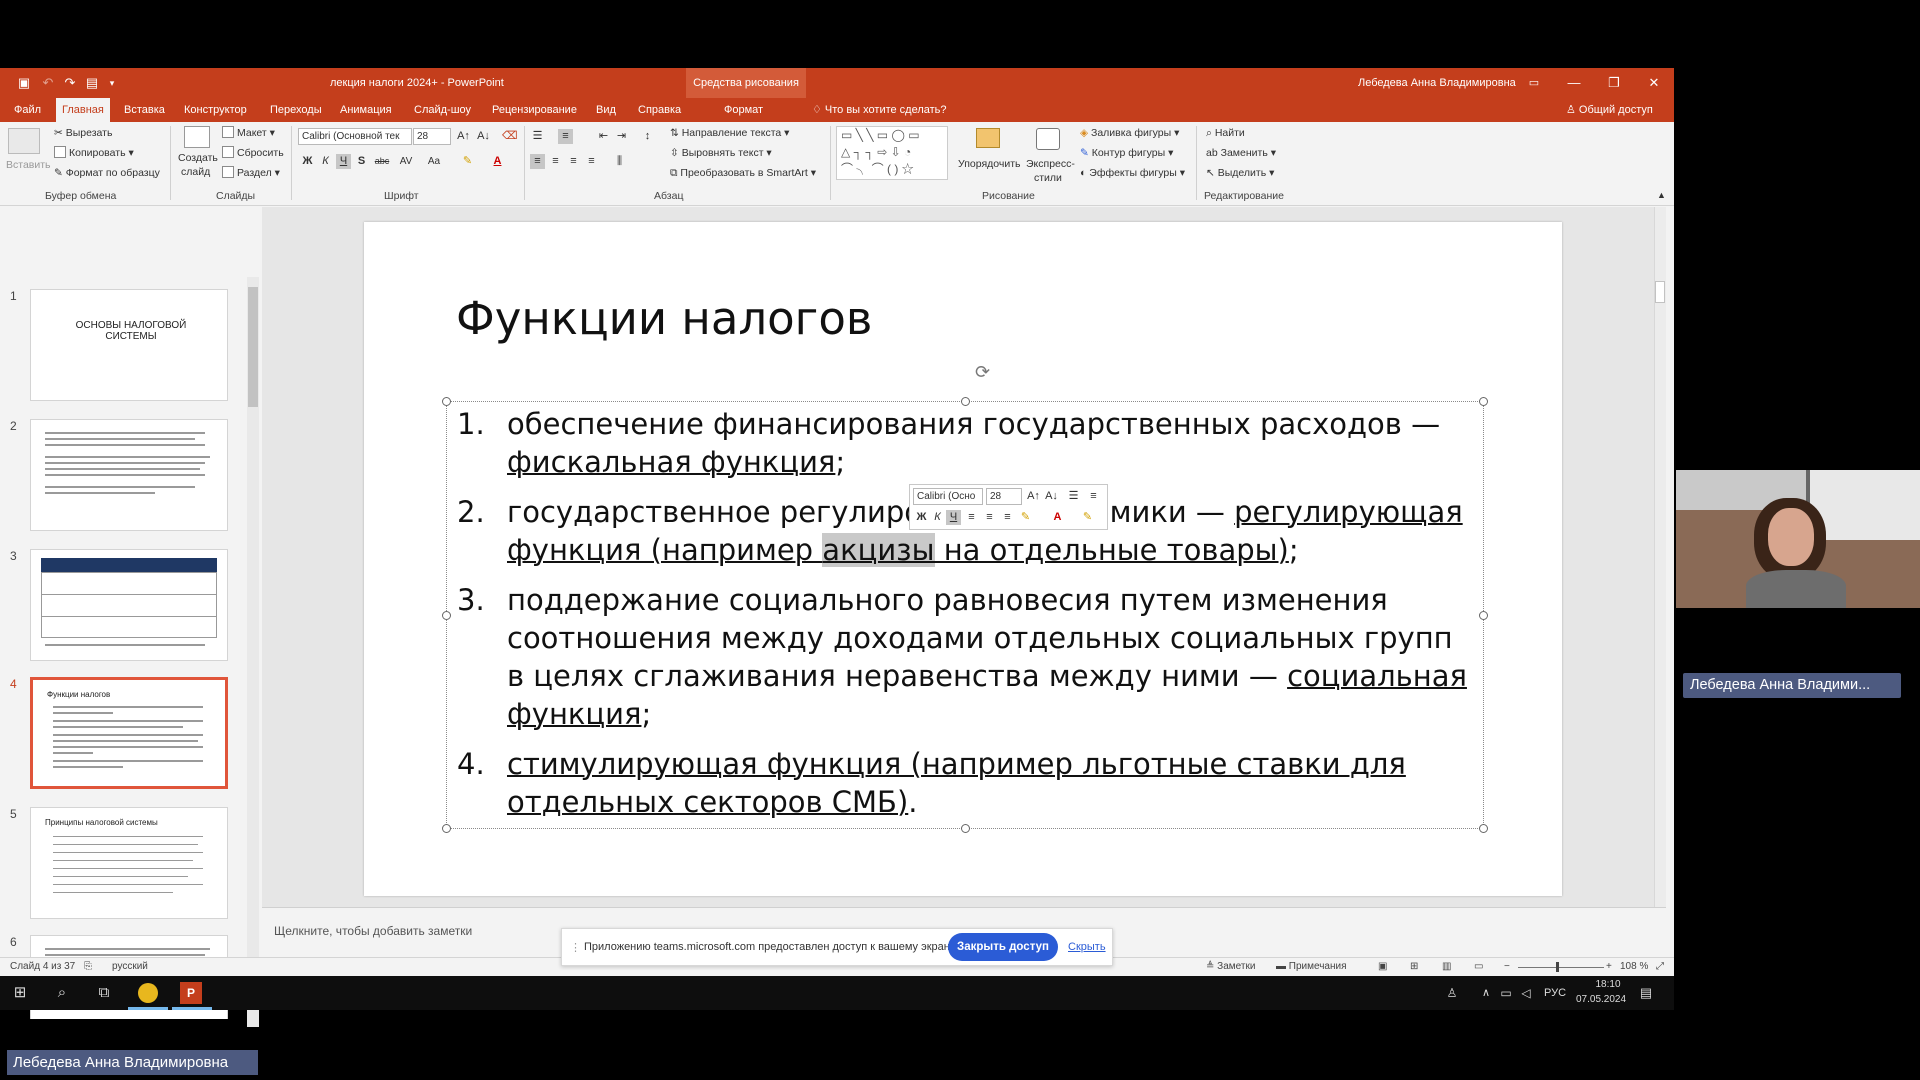  What do you see at coordinates (1557, 967) in the screenshot?
I see `zoom-slider-thumb` at bounding box center [1557, 967].